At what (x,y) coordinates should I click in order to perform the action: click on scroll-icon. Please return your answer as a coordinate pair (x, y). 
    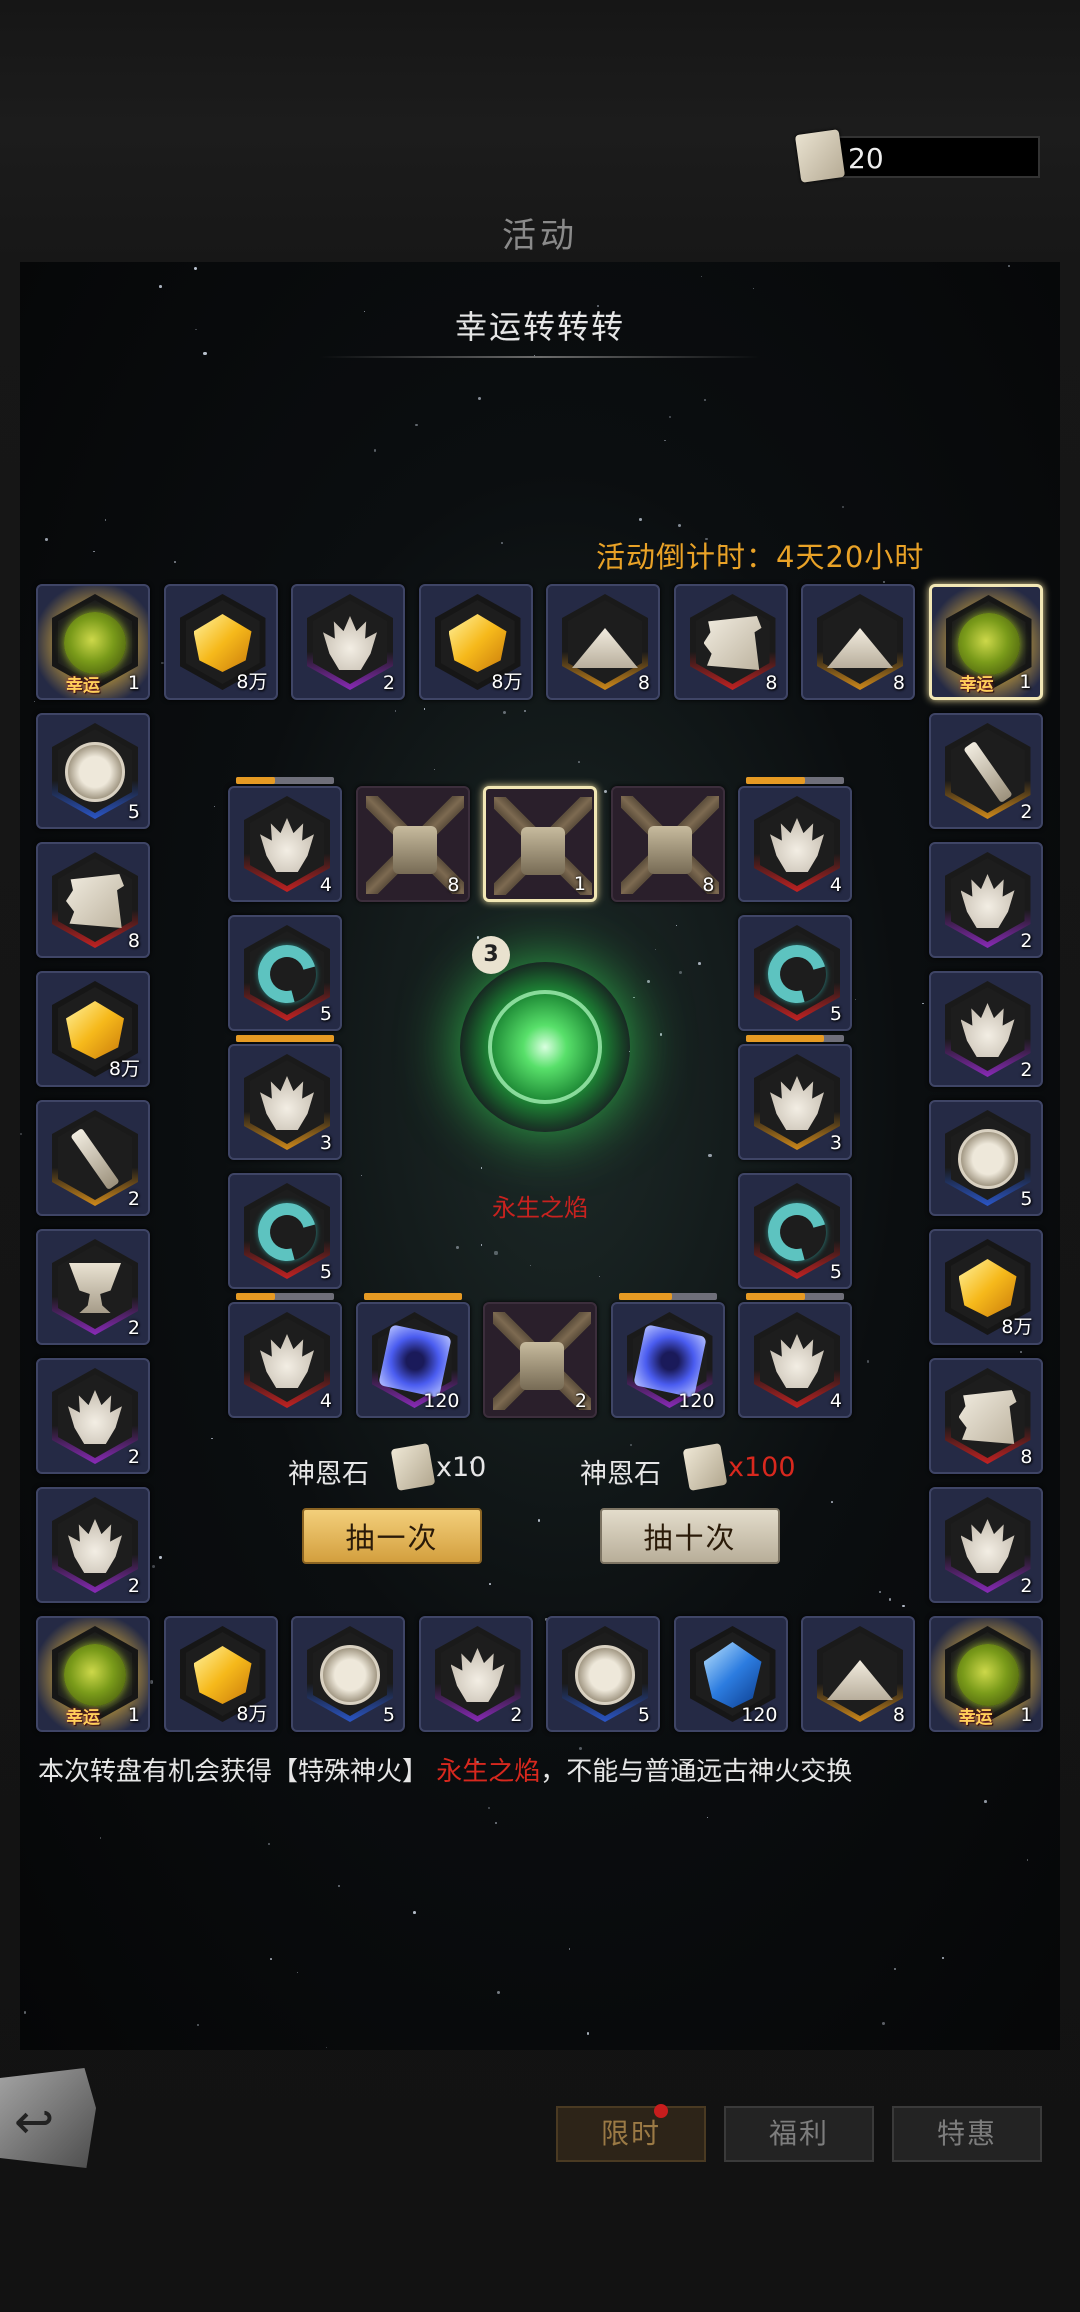
    Looking at the image, I should click on (95, 901).